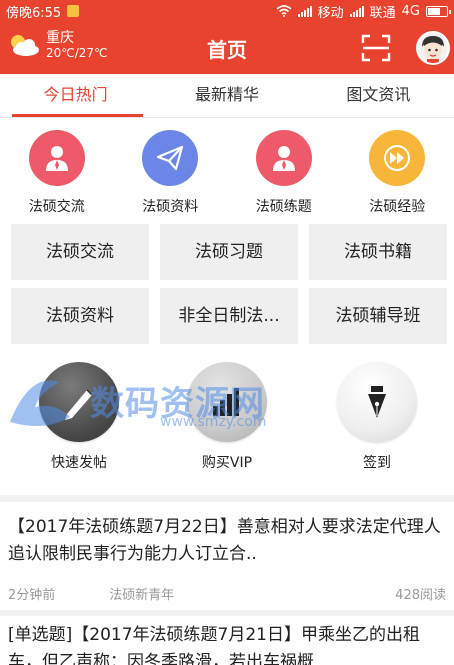 This screenshot has height=665, width=454. What do you see at coordinates (227, 11) in the screenshot?
I see `status-bar: 傍晚6:55 移动 联通 4G` at bounding box center [227, 11].